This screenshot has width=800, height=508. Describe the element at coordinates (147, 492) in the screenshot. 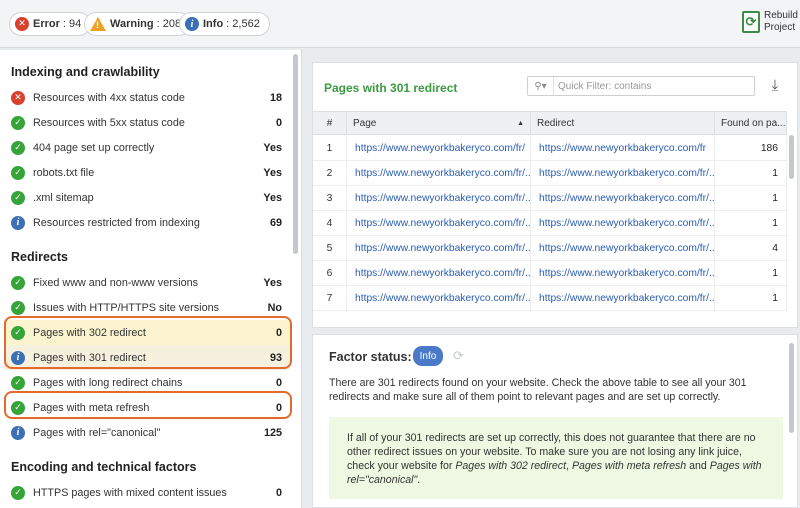

I see `factor-item: ✓ HTTPS pages with mixed content issues 0` at that location.